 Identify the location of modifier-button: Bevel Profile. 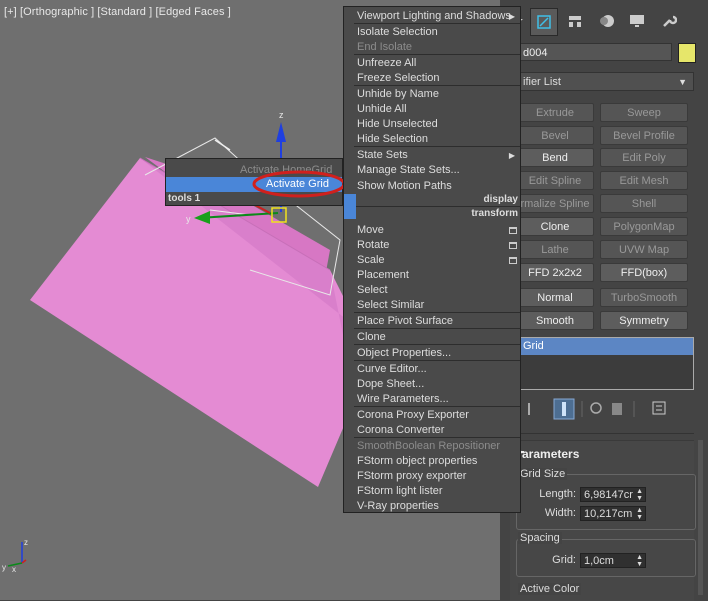
(644, 135).